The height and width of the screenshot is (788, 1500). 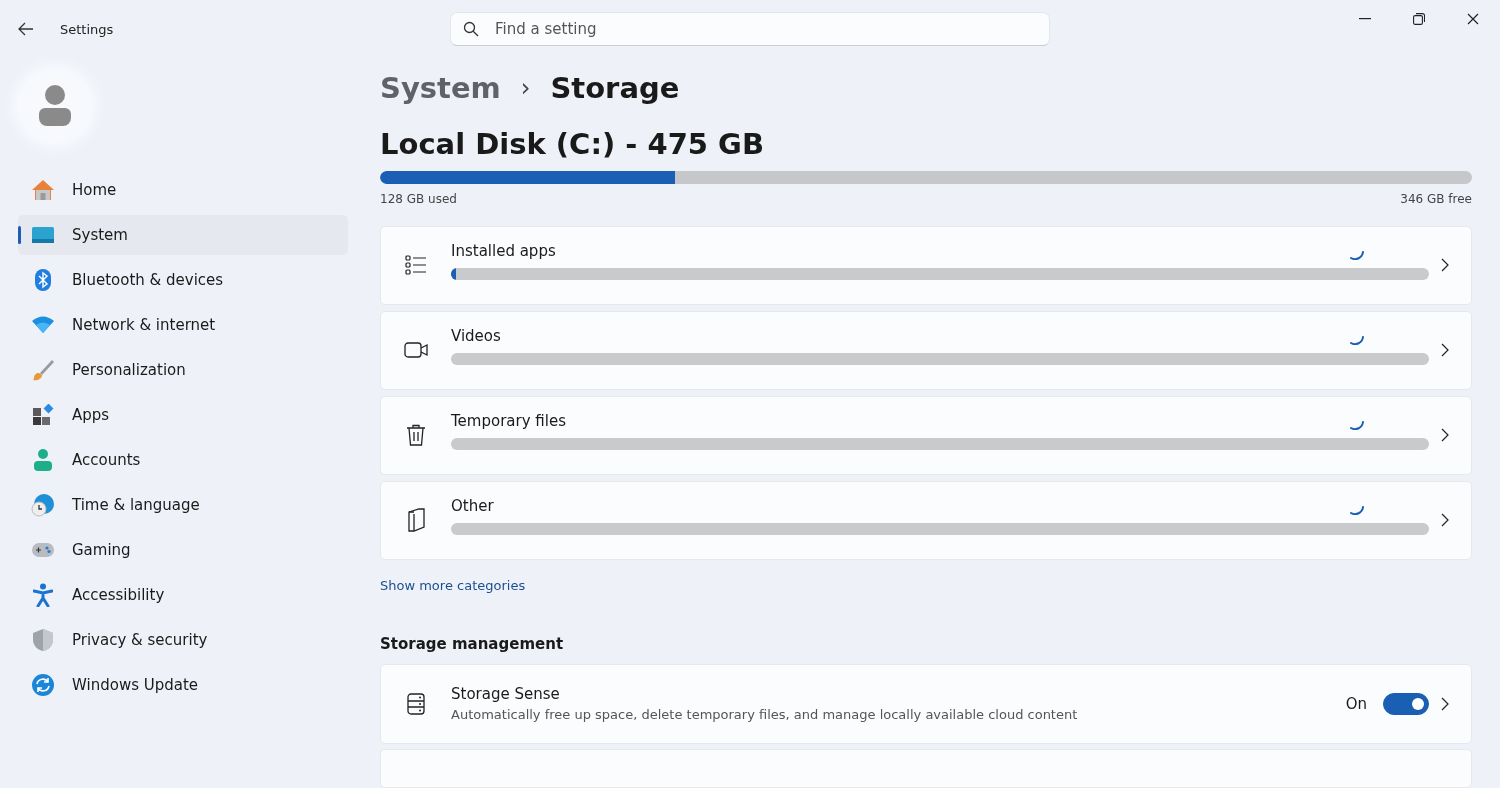 What do you see at coordinates (183, 415) in the screenshot?
I see `sidebar-item: Apps` at bounding box center [183, 415].